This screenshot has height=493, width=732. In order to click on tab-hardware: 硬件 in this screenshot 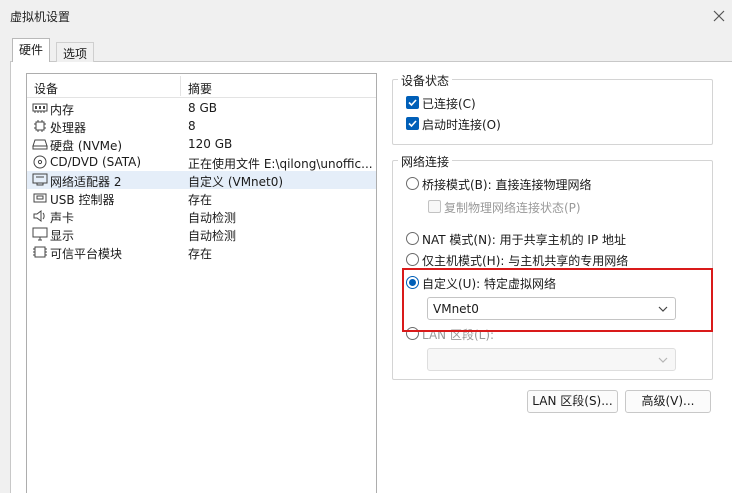, I will do `click(31, 50)`.